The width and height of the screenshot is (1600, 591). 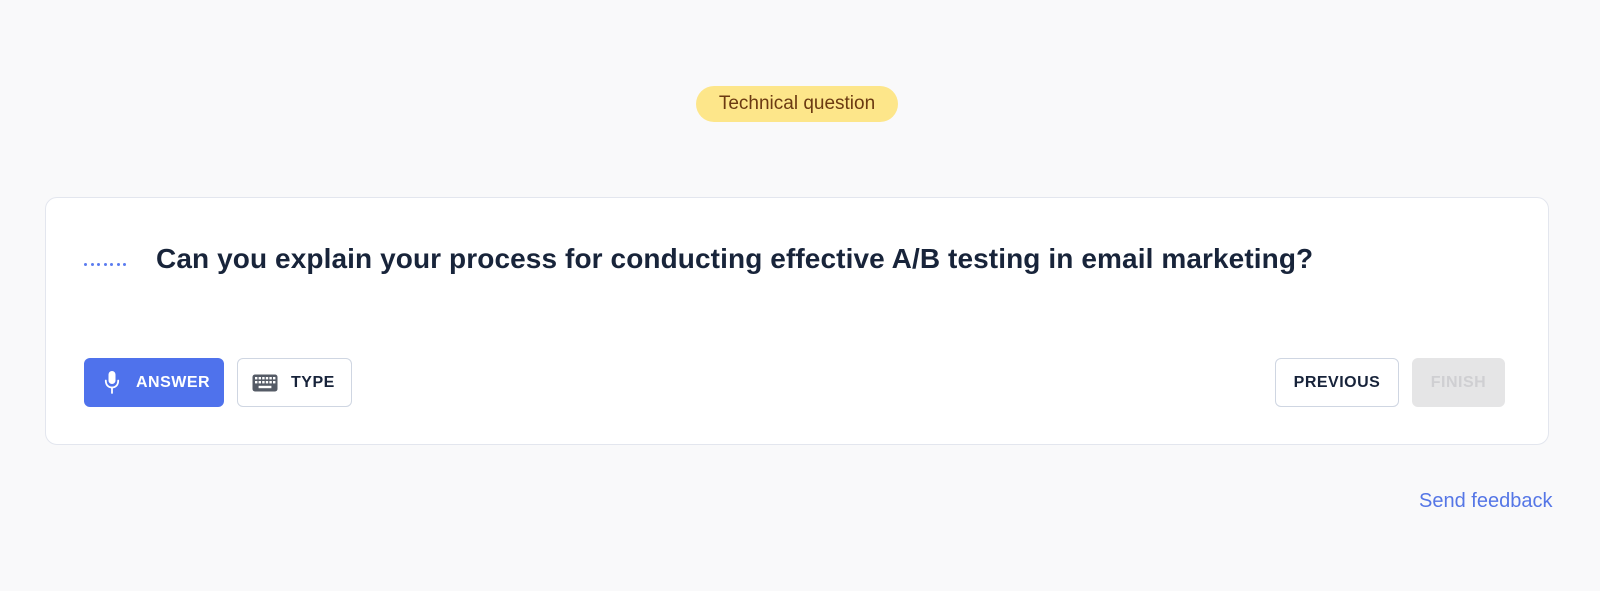 What do you see at coordinates (173, 382) in the screenshot?
I see `answer-button-label: ANSWER` at bounding box center [173, 382].